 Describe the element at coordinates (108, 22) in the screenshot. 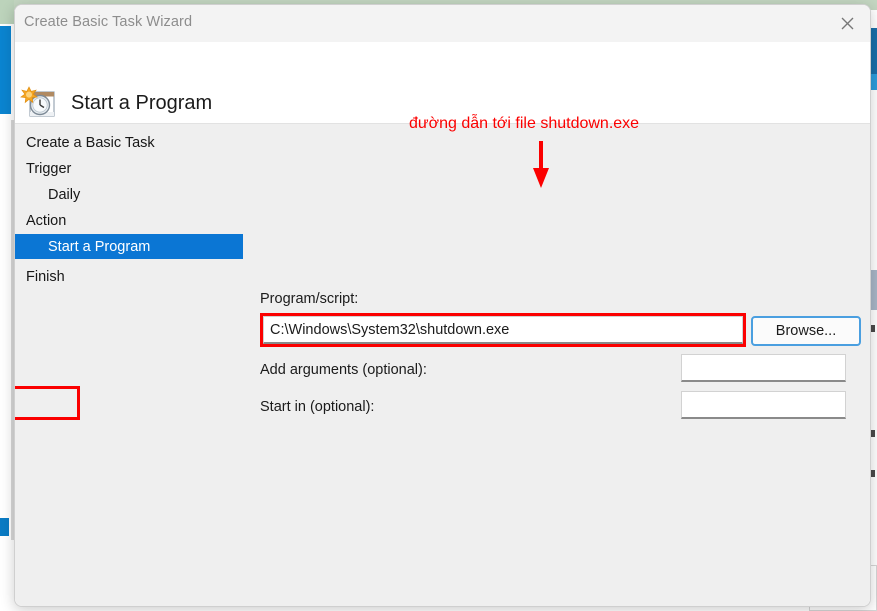

I see `window-title: Create Basic Task Wizard` at that location.